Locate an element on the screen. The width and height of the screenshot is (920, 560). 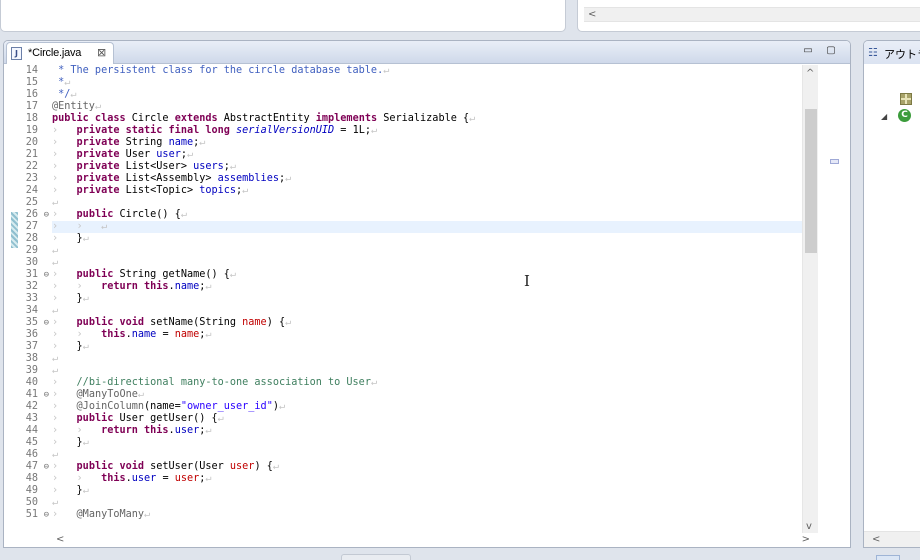
line-number: 43 is located at coordinates (31, 418).